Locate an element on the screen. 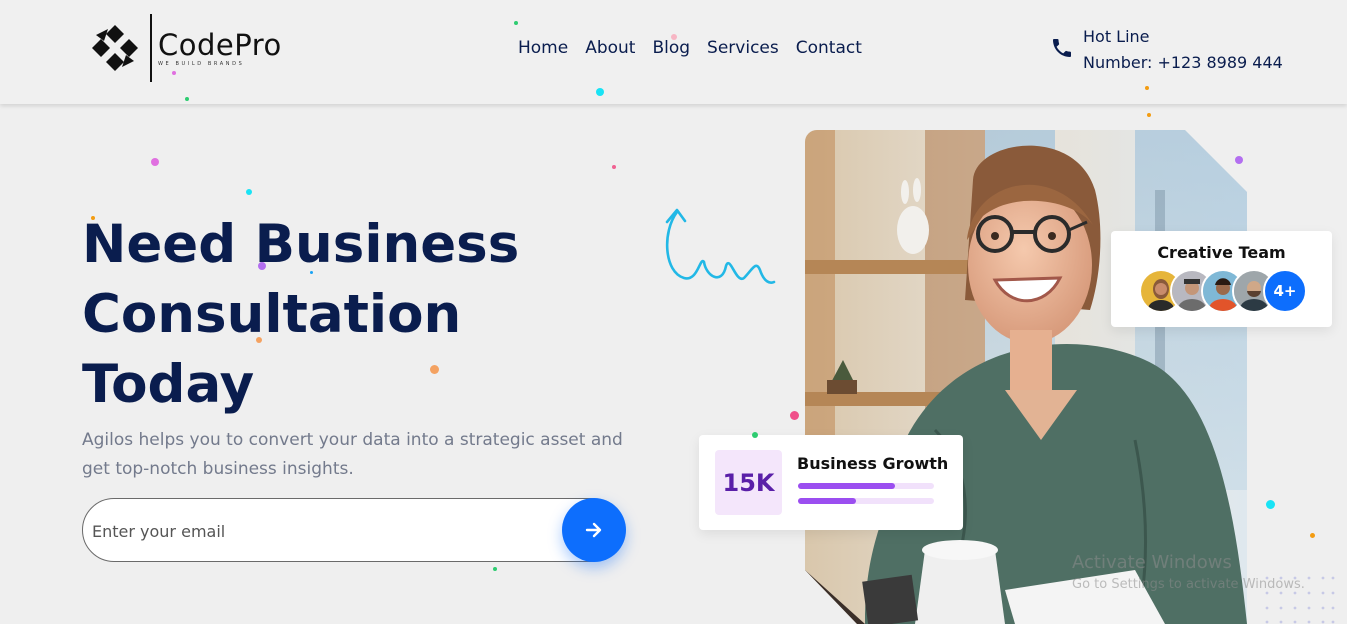  nav-home: Home is located at coordinates (543, 48).